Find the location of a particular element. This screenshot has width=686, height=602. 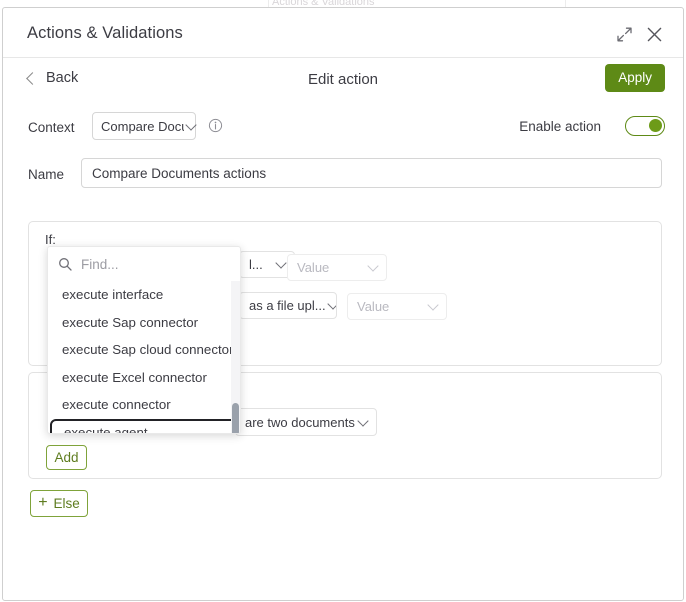

dropdown-item: execute Sap cloud connector is located at coordinates (144, 350).